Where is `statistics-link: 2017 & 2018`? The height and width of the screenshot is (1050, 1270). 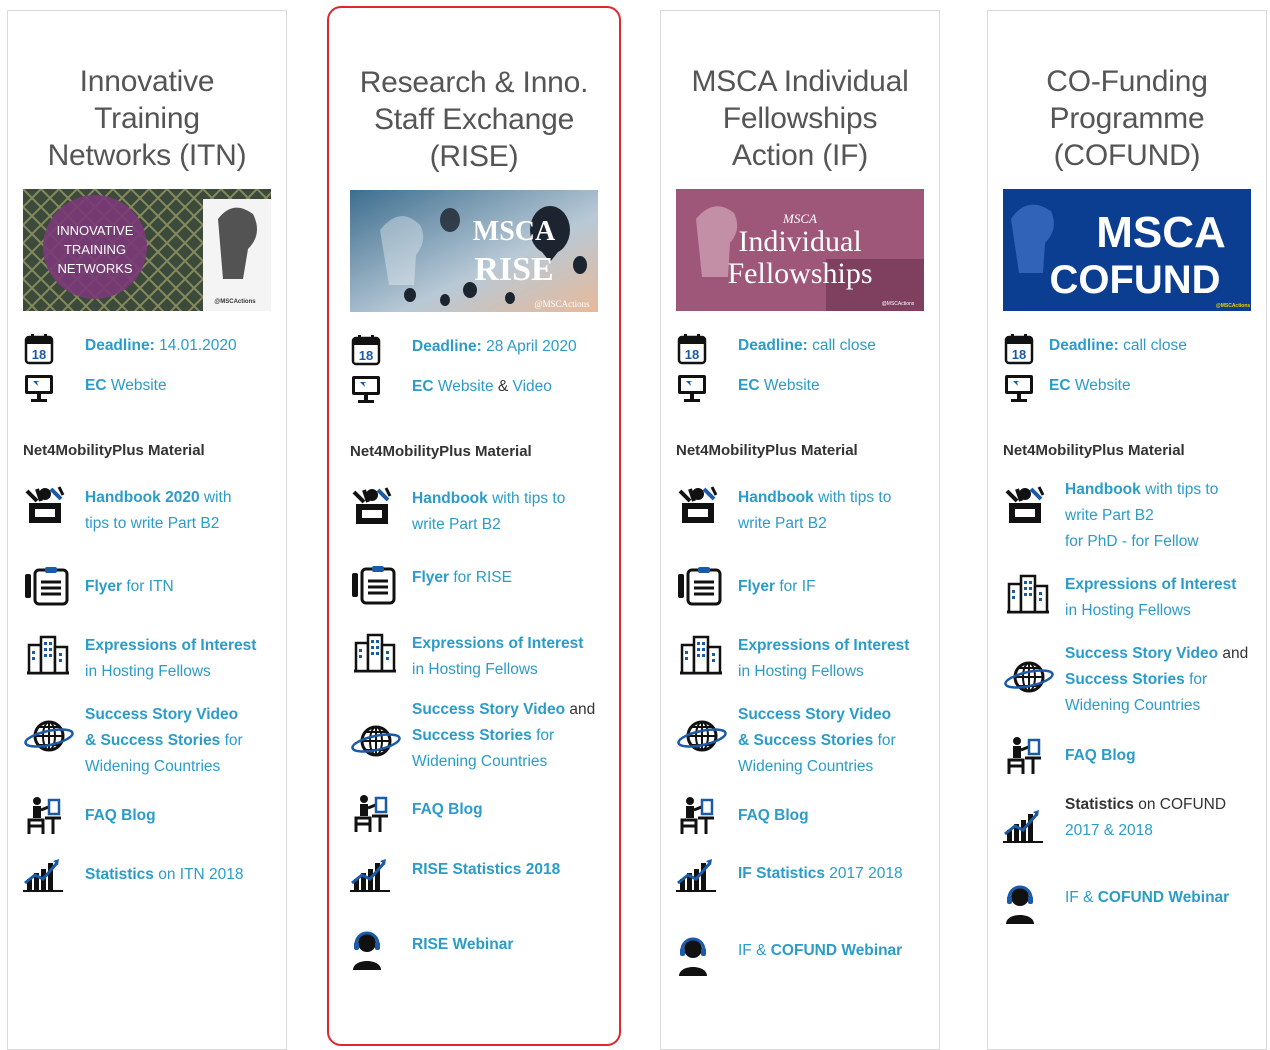 statistics-link: 2017 & 2018 is located at coordinates (1109, 830).